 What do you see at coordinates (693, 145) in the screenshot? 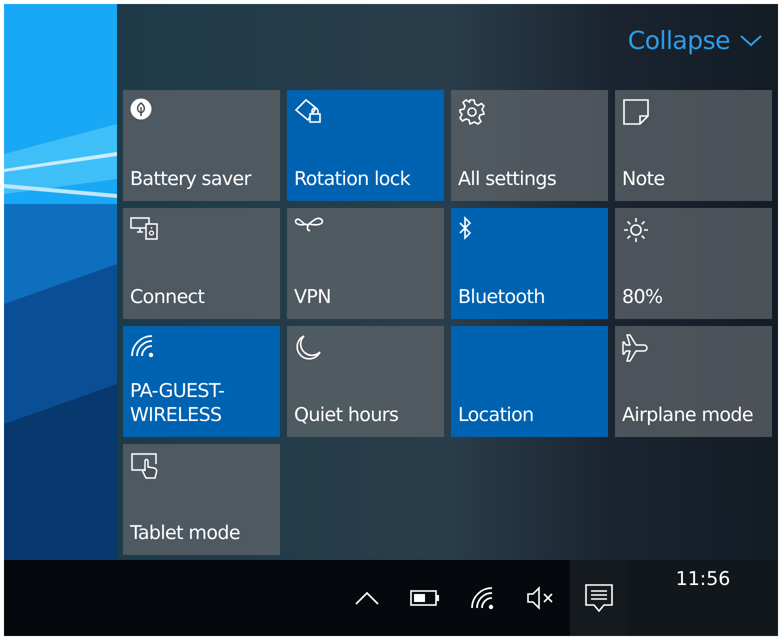
I see `quick-action-tile: Note` at bounding box center [693, 145].